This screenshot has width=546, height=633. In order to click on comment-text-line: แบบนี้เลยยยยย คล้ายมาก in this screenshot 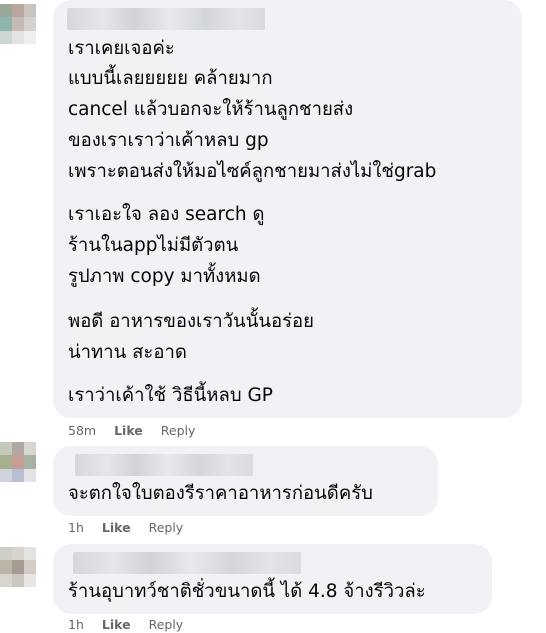, I will do `click(170, 78)`.